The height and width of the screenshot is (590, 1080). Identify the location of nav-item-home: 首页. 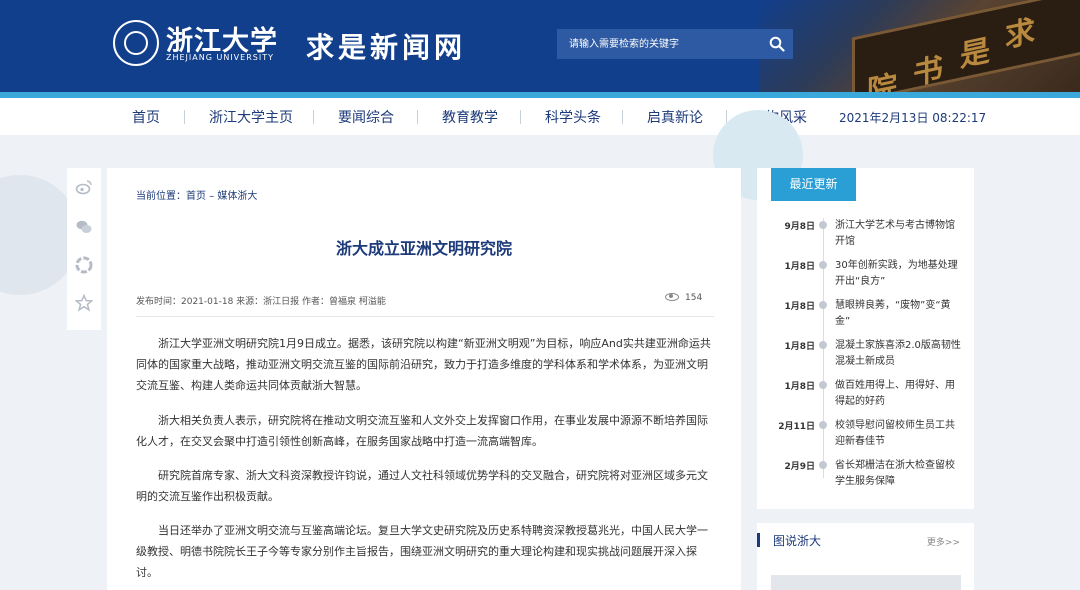
(146, 117).